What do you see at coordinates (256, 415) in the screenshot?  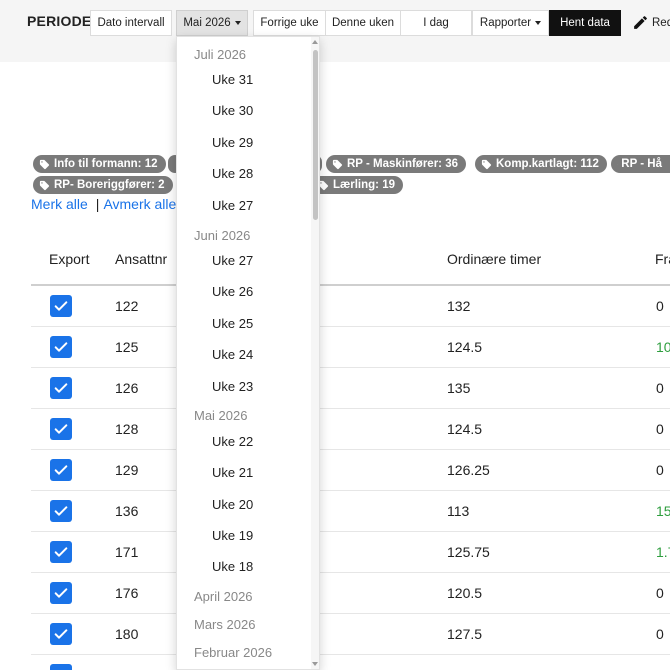 I see `dropdown-month-mai: Mai 2026` at bounding box center [256, 415].